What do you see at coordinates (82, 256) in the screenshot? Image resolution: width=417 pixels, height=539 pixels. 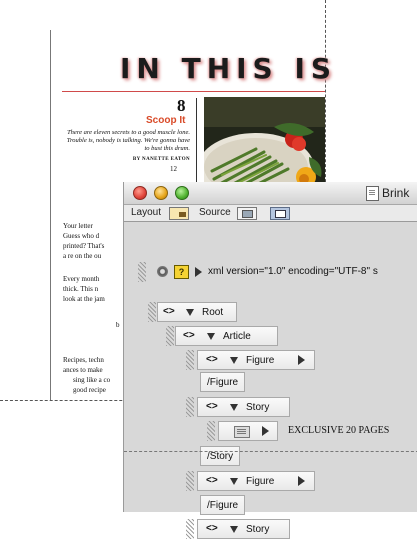 I see `body-line: a re on the ou` at bounding box center [82, 256].